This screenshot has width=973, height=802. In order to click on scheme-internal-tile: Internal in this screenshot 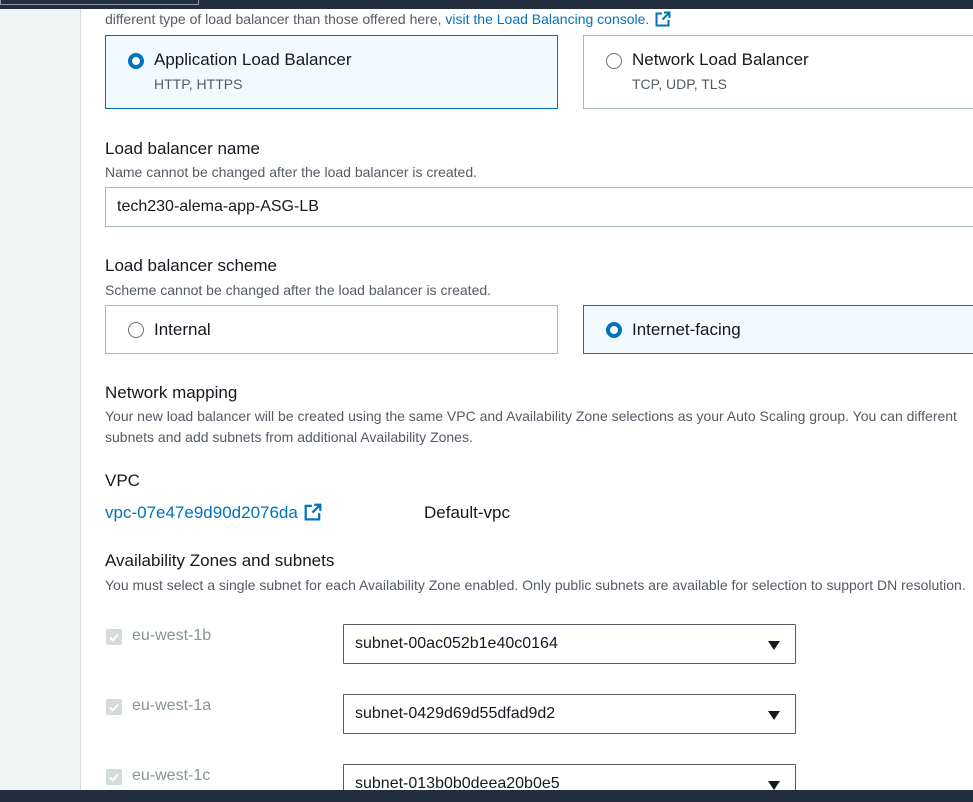, I will do `click(331, 329)`.